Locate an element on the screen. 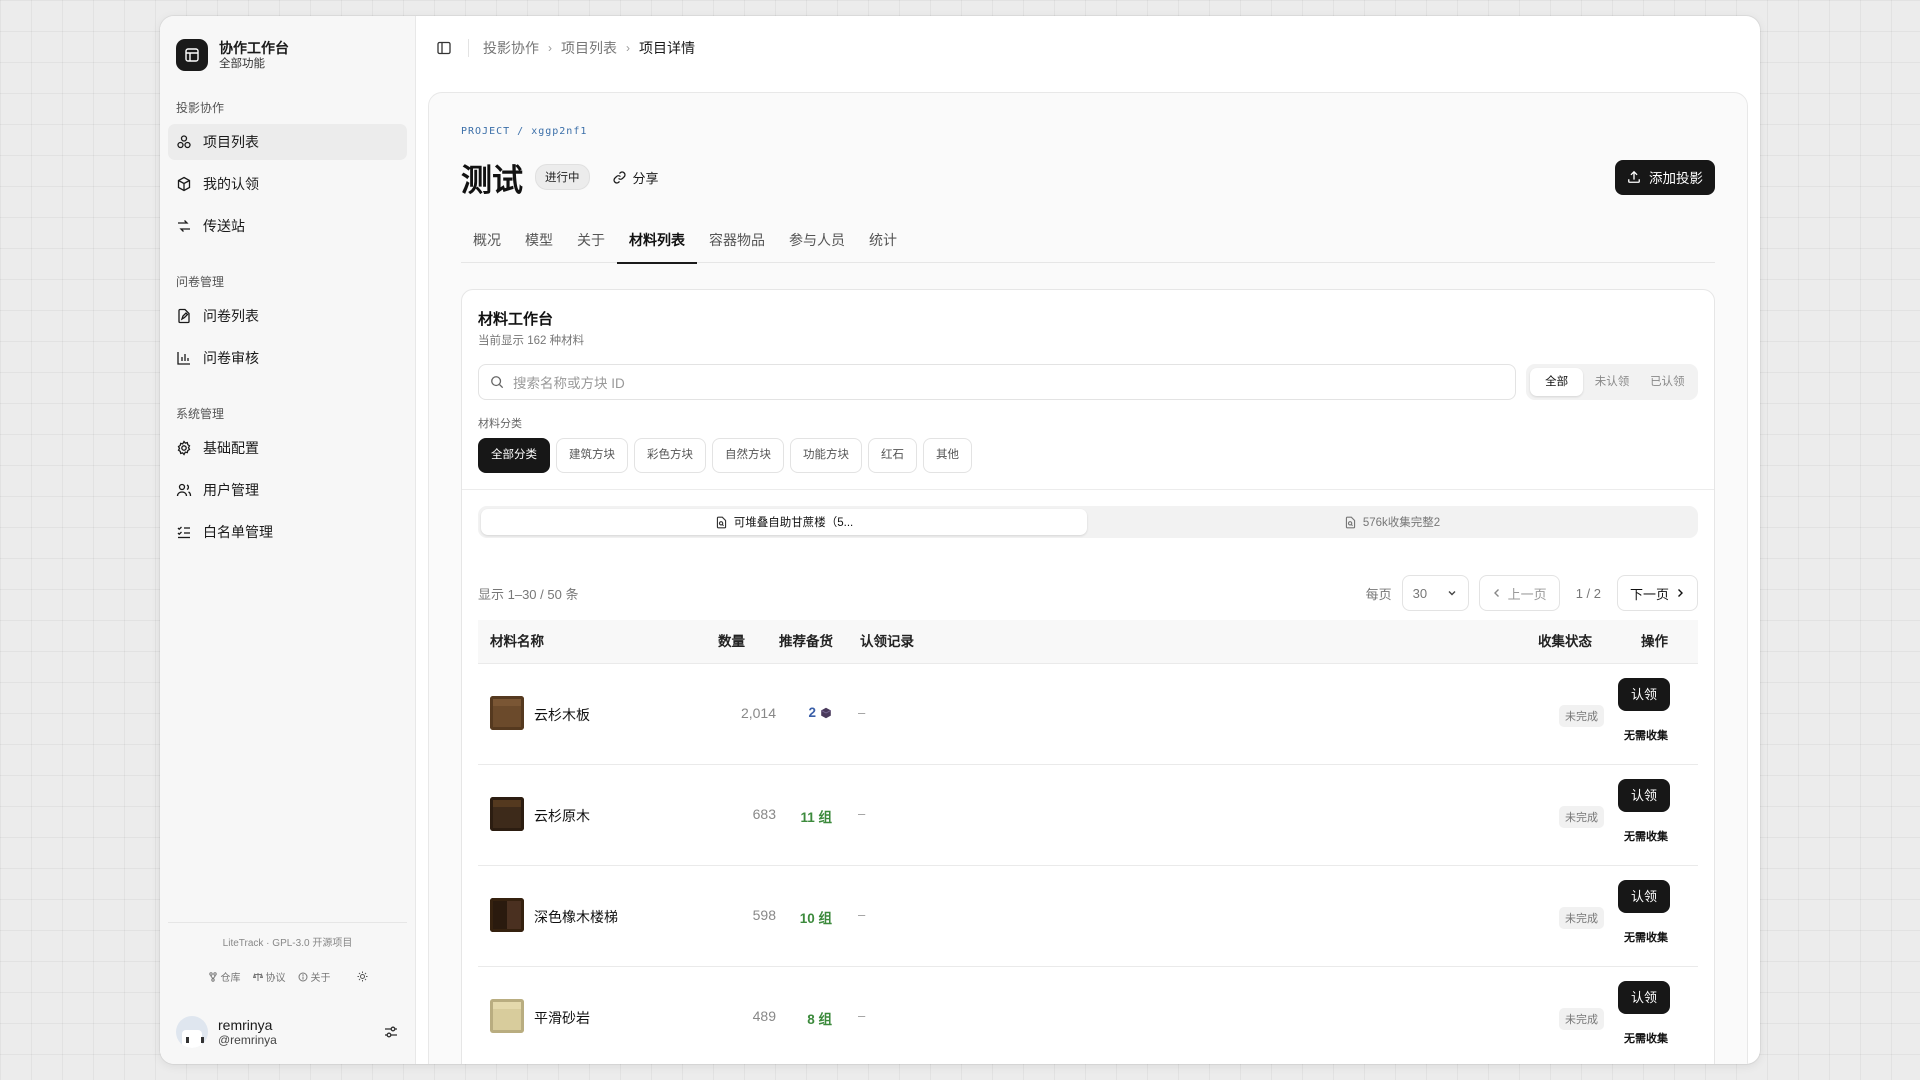 This screenshot has width=1920, height=1080. workbench-subtitle: 当前显示 162 种材料 is located at coordinates (531, 341).